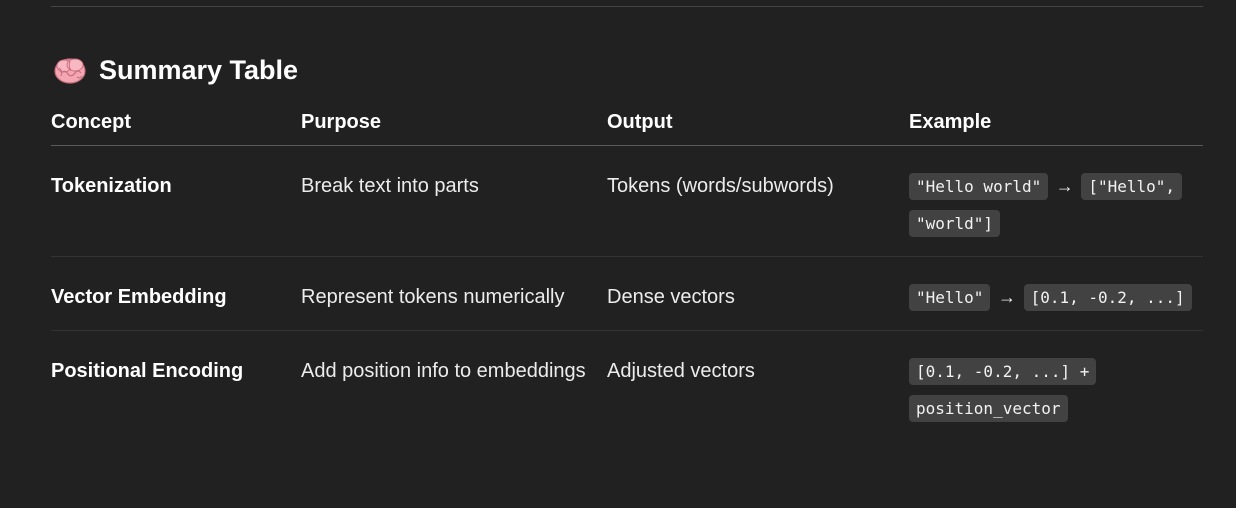 This screenshot has height=508, width=1236. Describe the element at coordinates (758, 201) in the screenshot. I see `output-cell: Tokens (words/subwords)` at that location.